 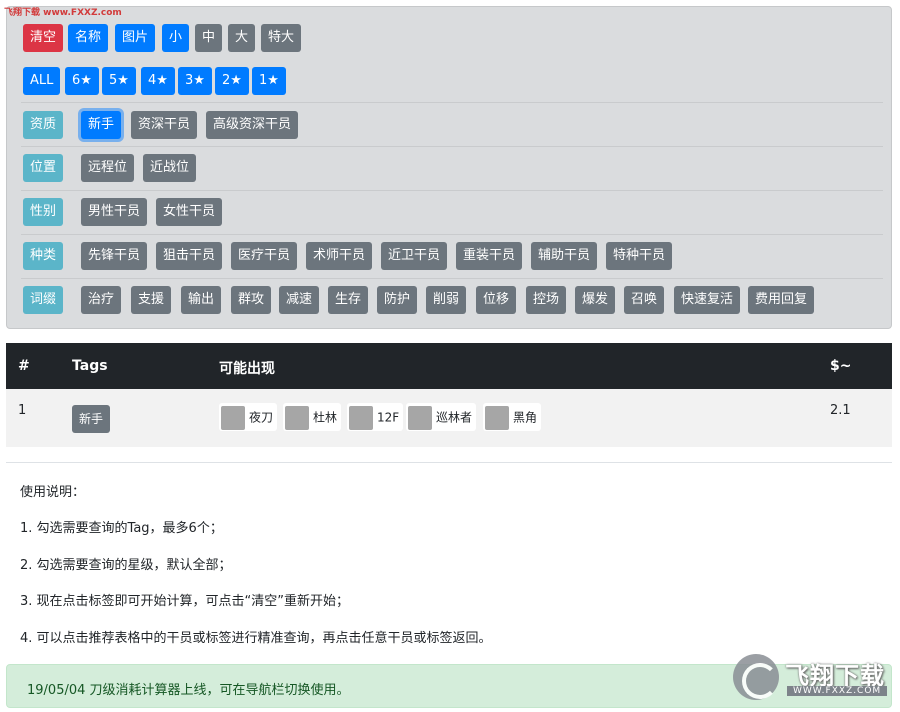 I want to click on size-large-button: 大, so click(x=242, y=38).